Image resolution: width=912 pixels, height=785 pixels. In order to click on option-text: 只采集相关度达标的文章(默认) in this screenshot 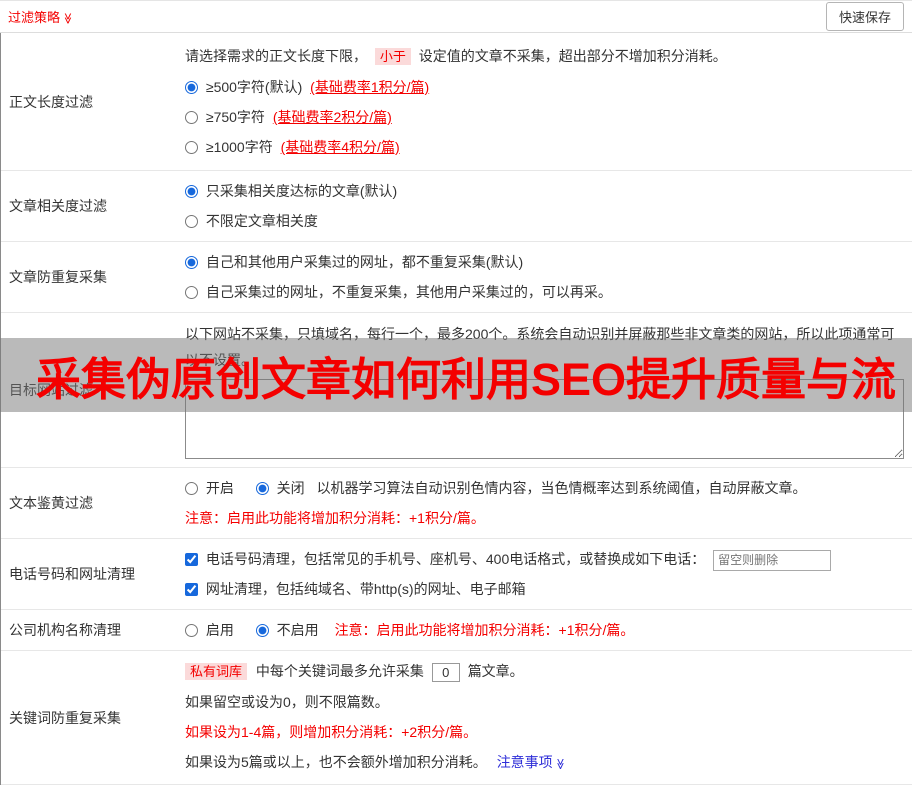, I will do `click(301, 191)`.